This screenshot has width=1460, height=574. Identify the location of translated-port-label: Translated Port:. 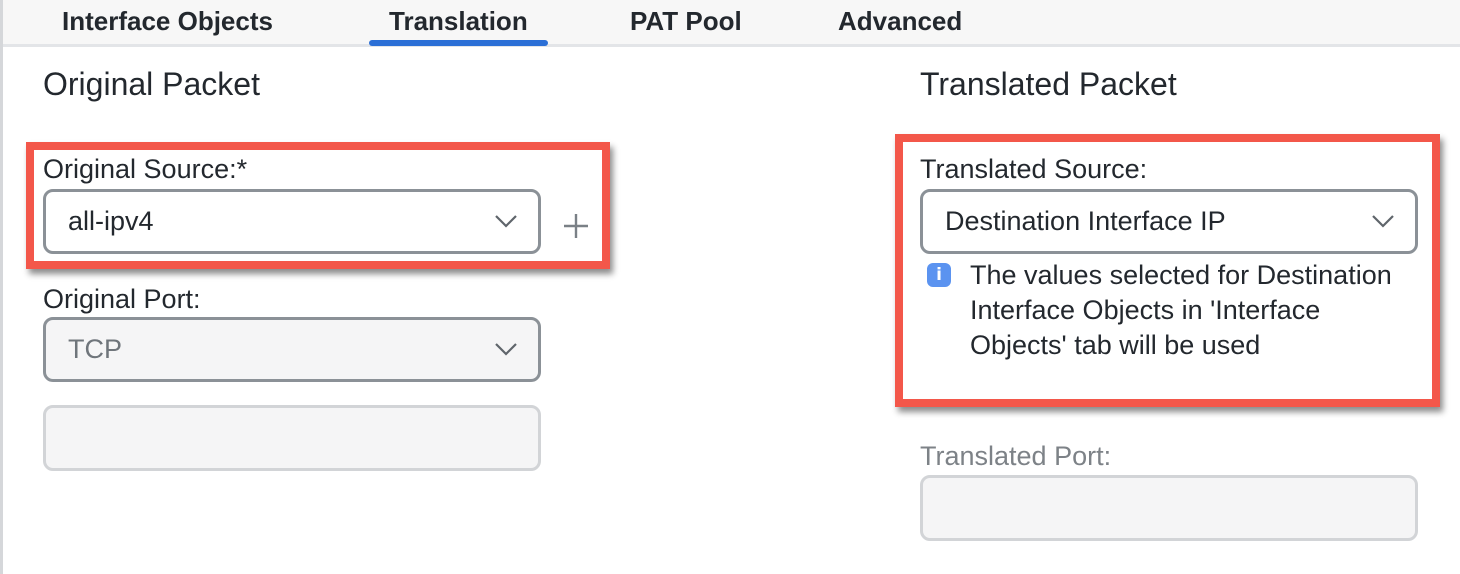
(1016, 456).